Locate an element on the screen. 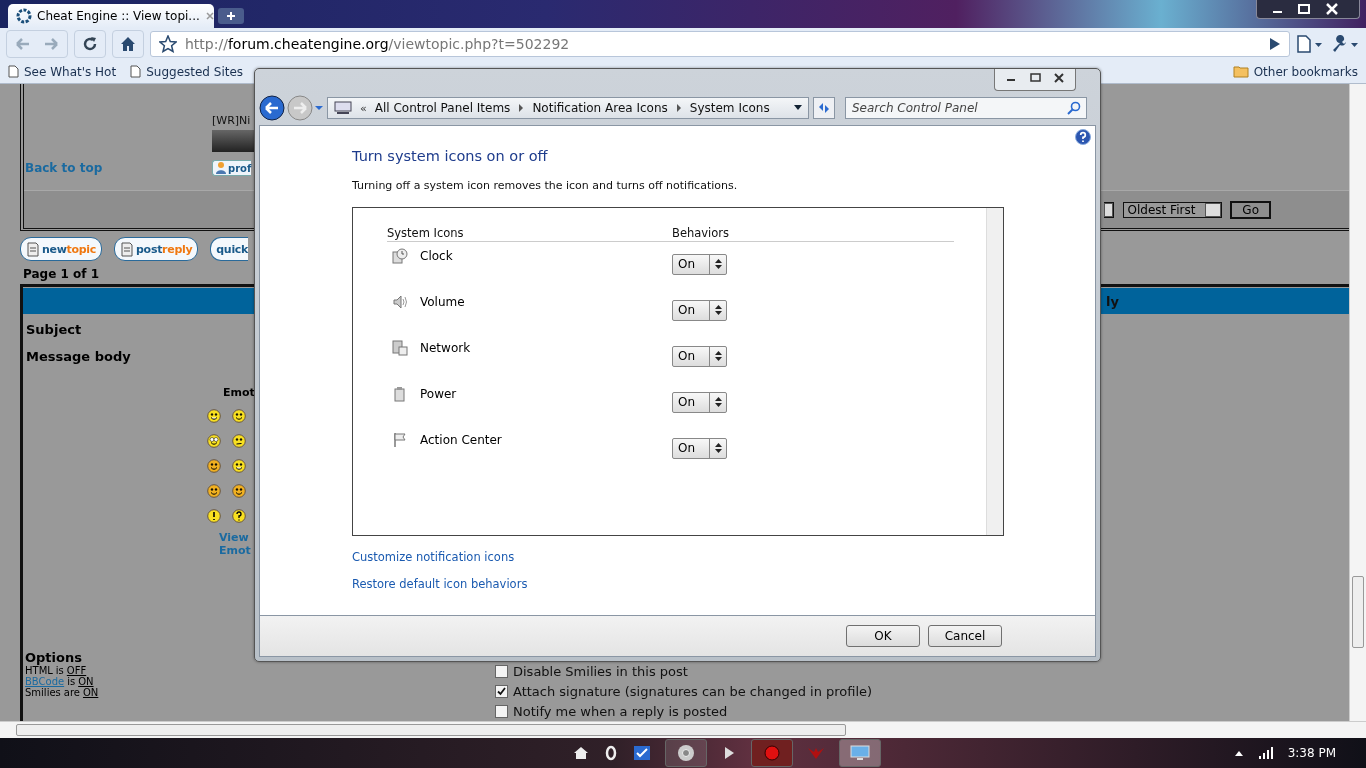 The height and width of the screenshot is (768, 1366). go-icon is located at coordinates (1275, 44).